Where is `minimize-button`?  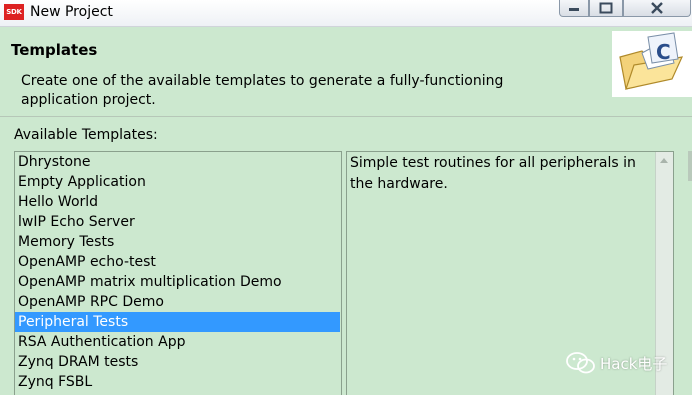 minimize-button is located at coordinates (574, 8).